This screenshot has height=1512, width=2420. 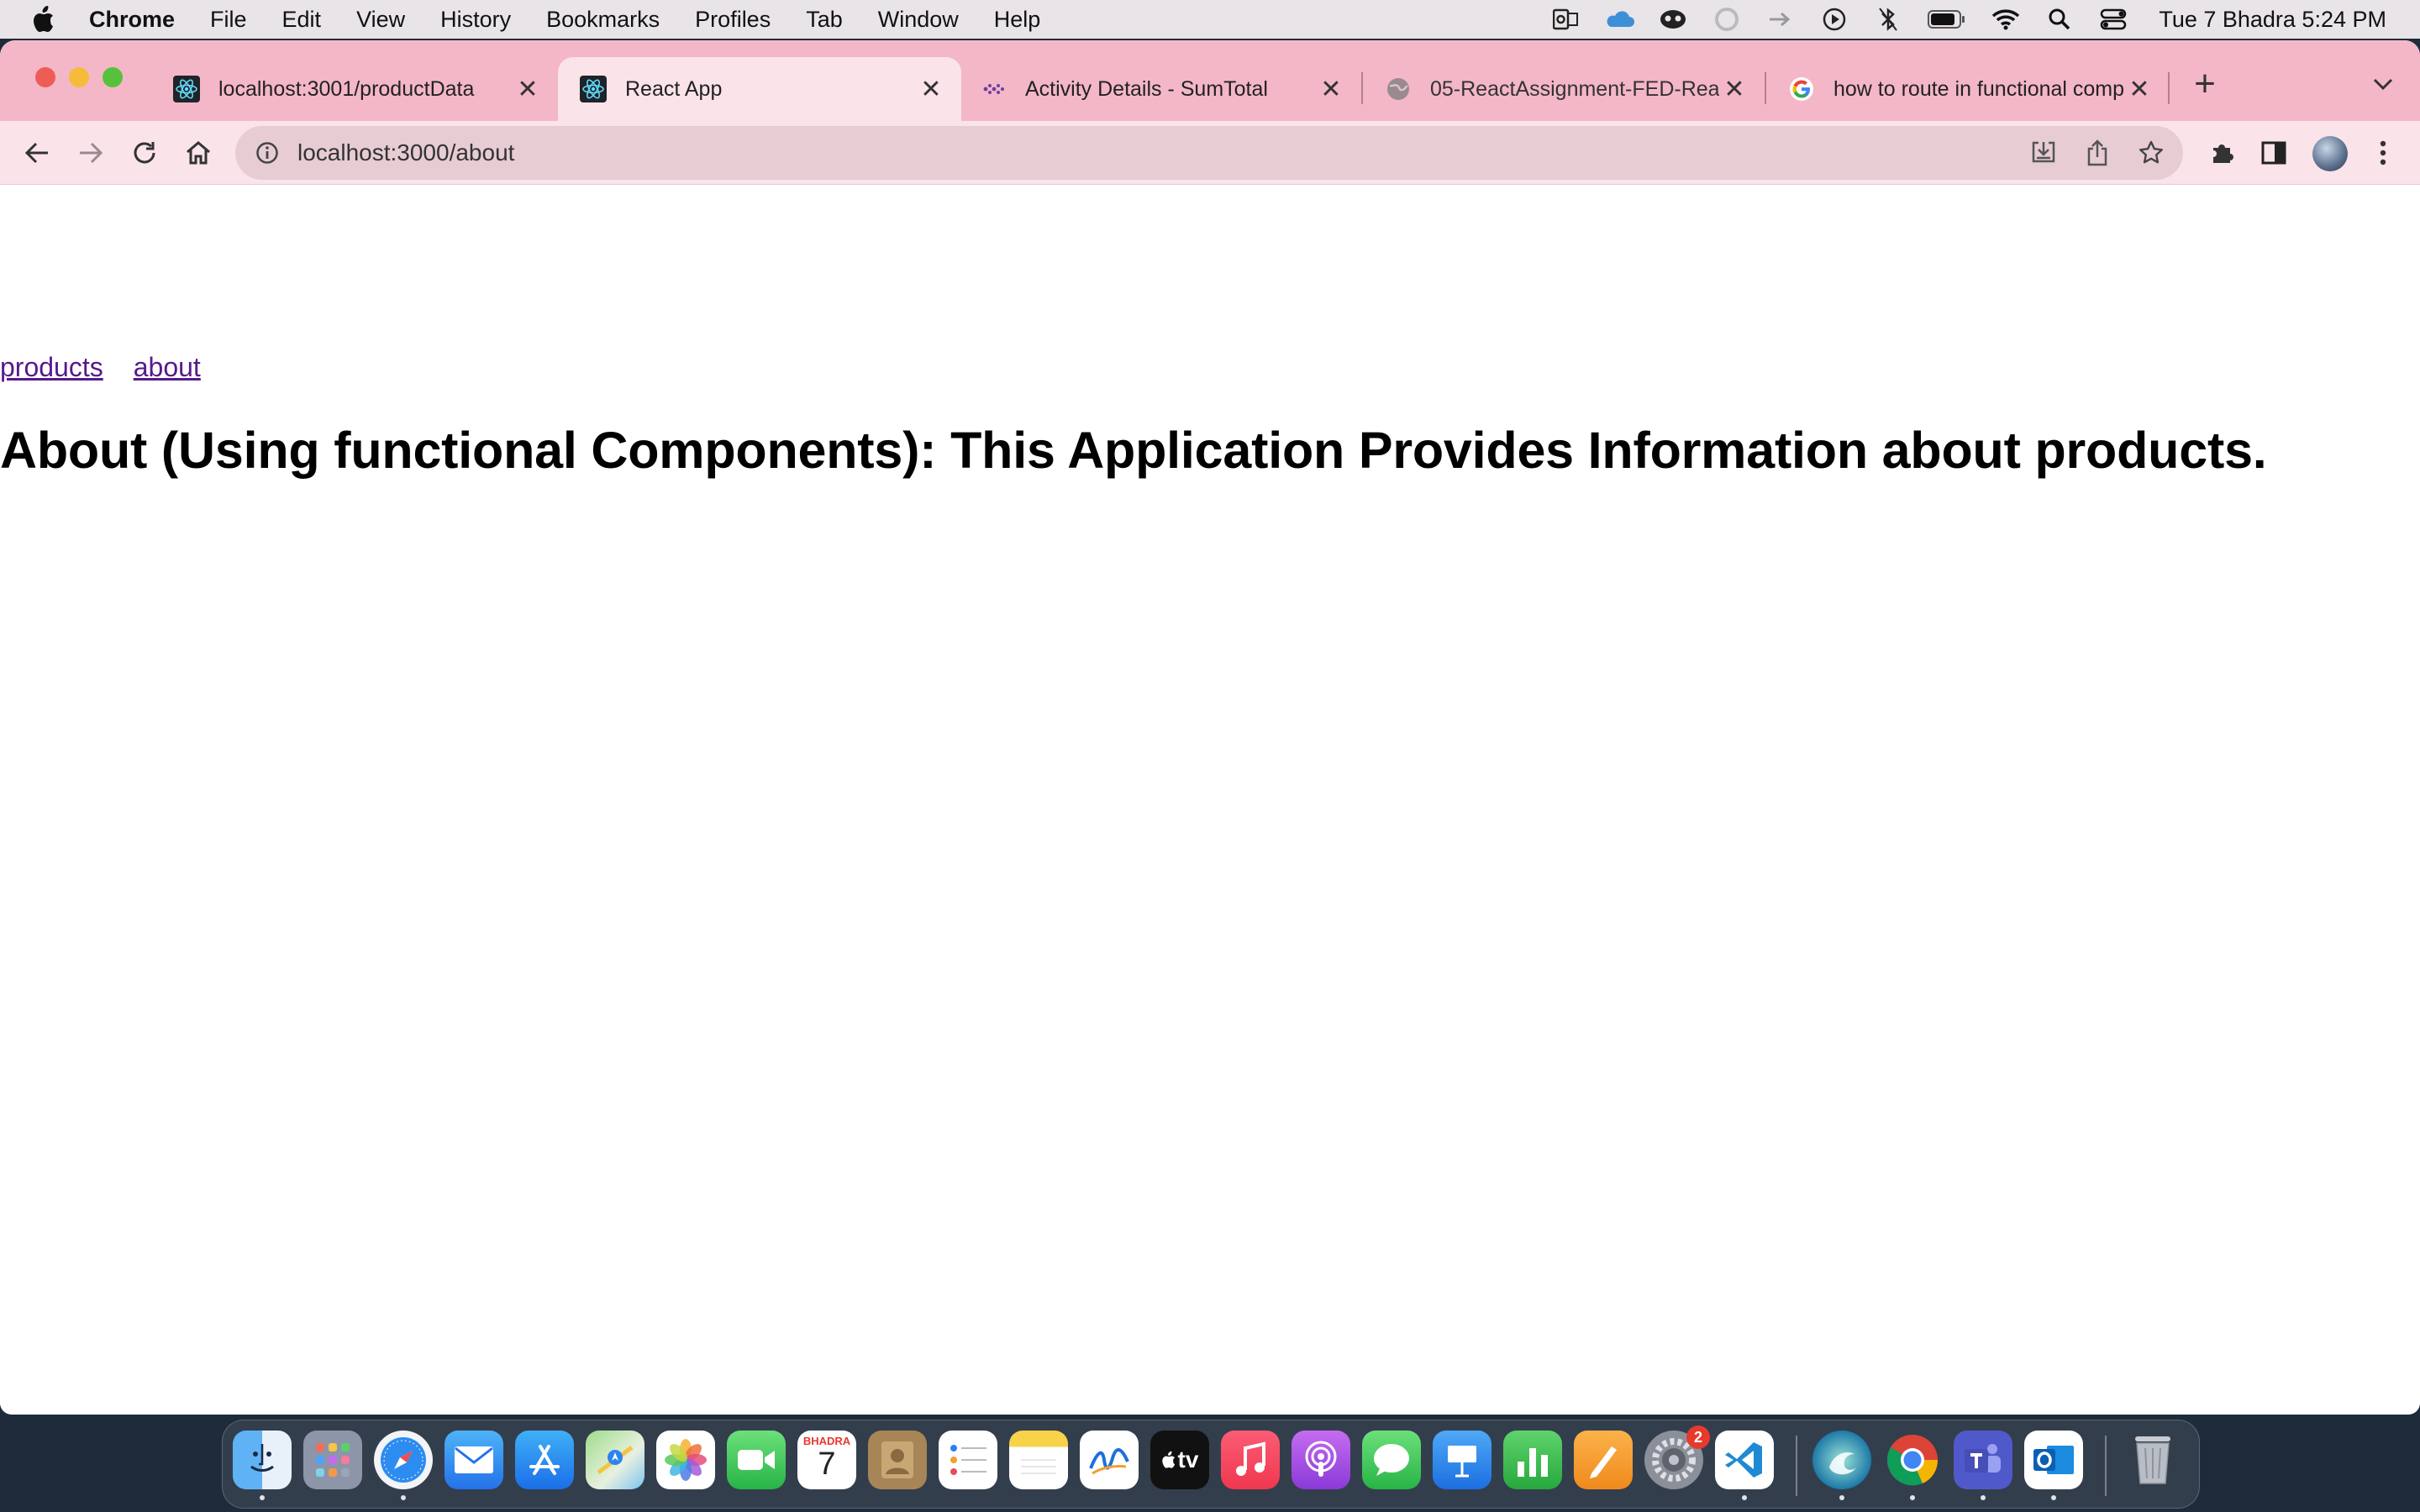 What do you see at coordinates (825, 20) in the screenshot?
I see `menu-tab: Tab` at bounding box center [825, 20].